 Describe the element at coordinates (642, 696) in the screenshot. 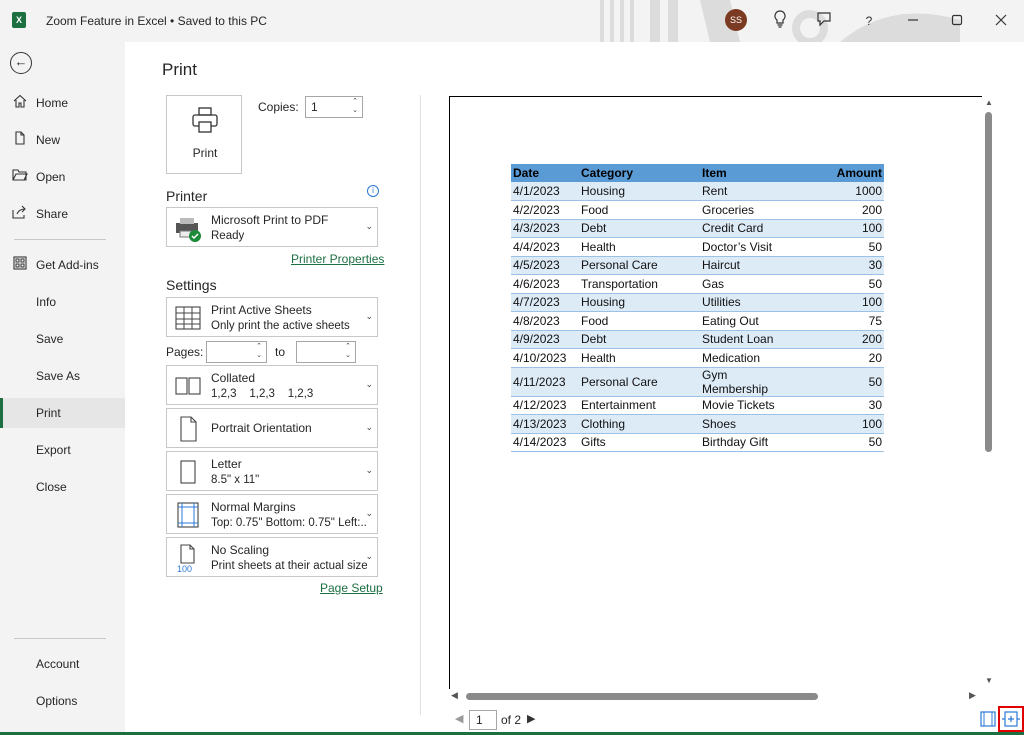

I see `horizontal-scroll-thumb` at that location.